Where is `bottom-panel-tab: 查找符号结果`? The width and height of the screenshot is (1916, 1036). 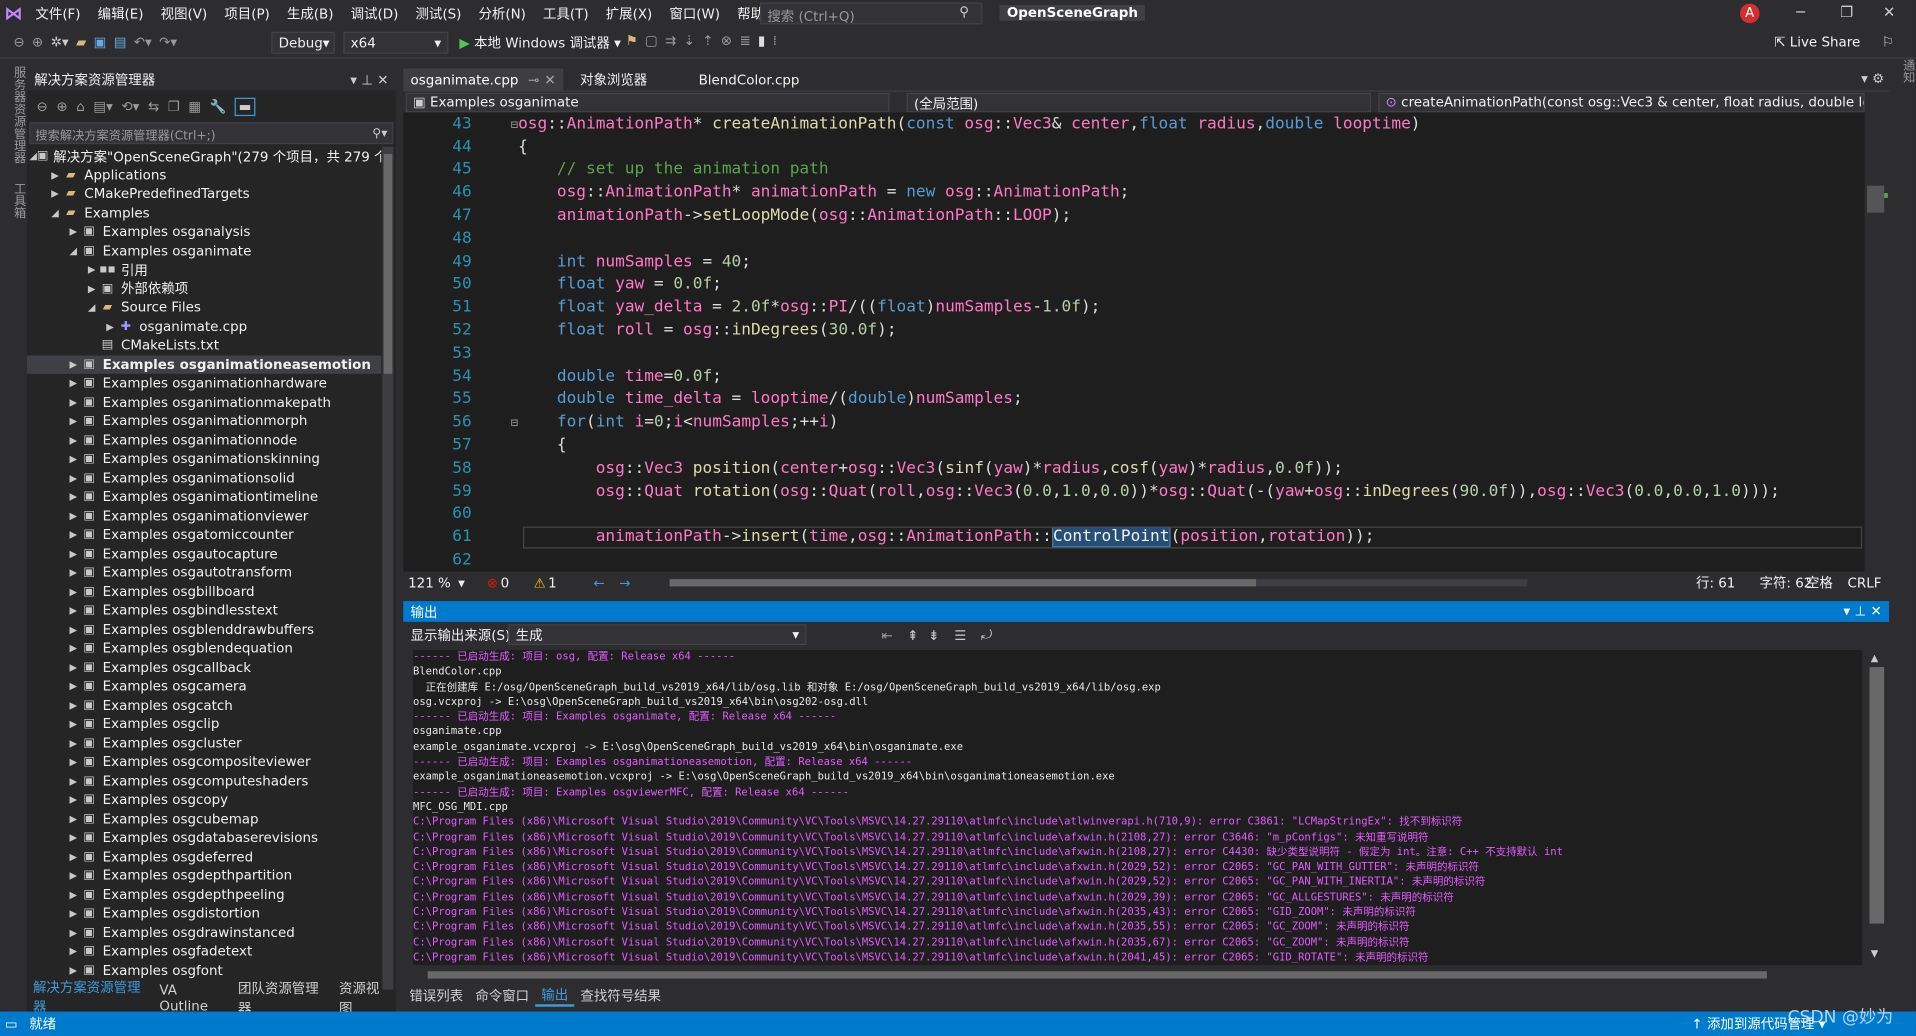 bottom-panel-tab: 查找符号结果 is located at coordinates (620, 996).